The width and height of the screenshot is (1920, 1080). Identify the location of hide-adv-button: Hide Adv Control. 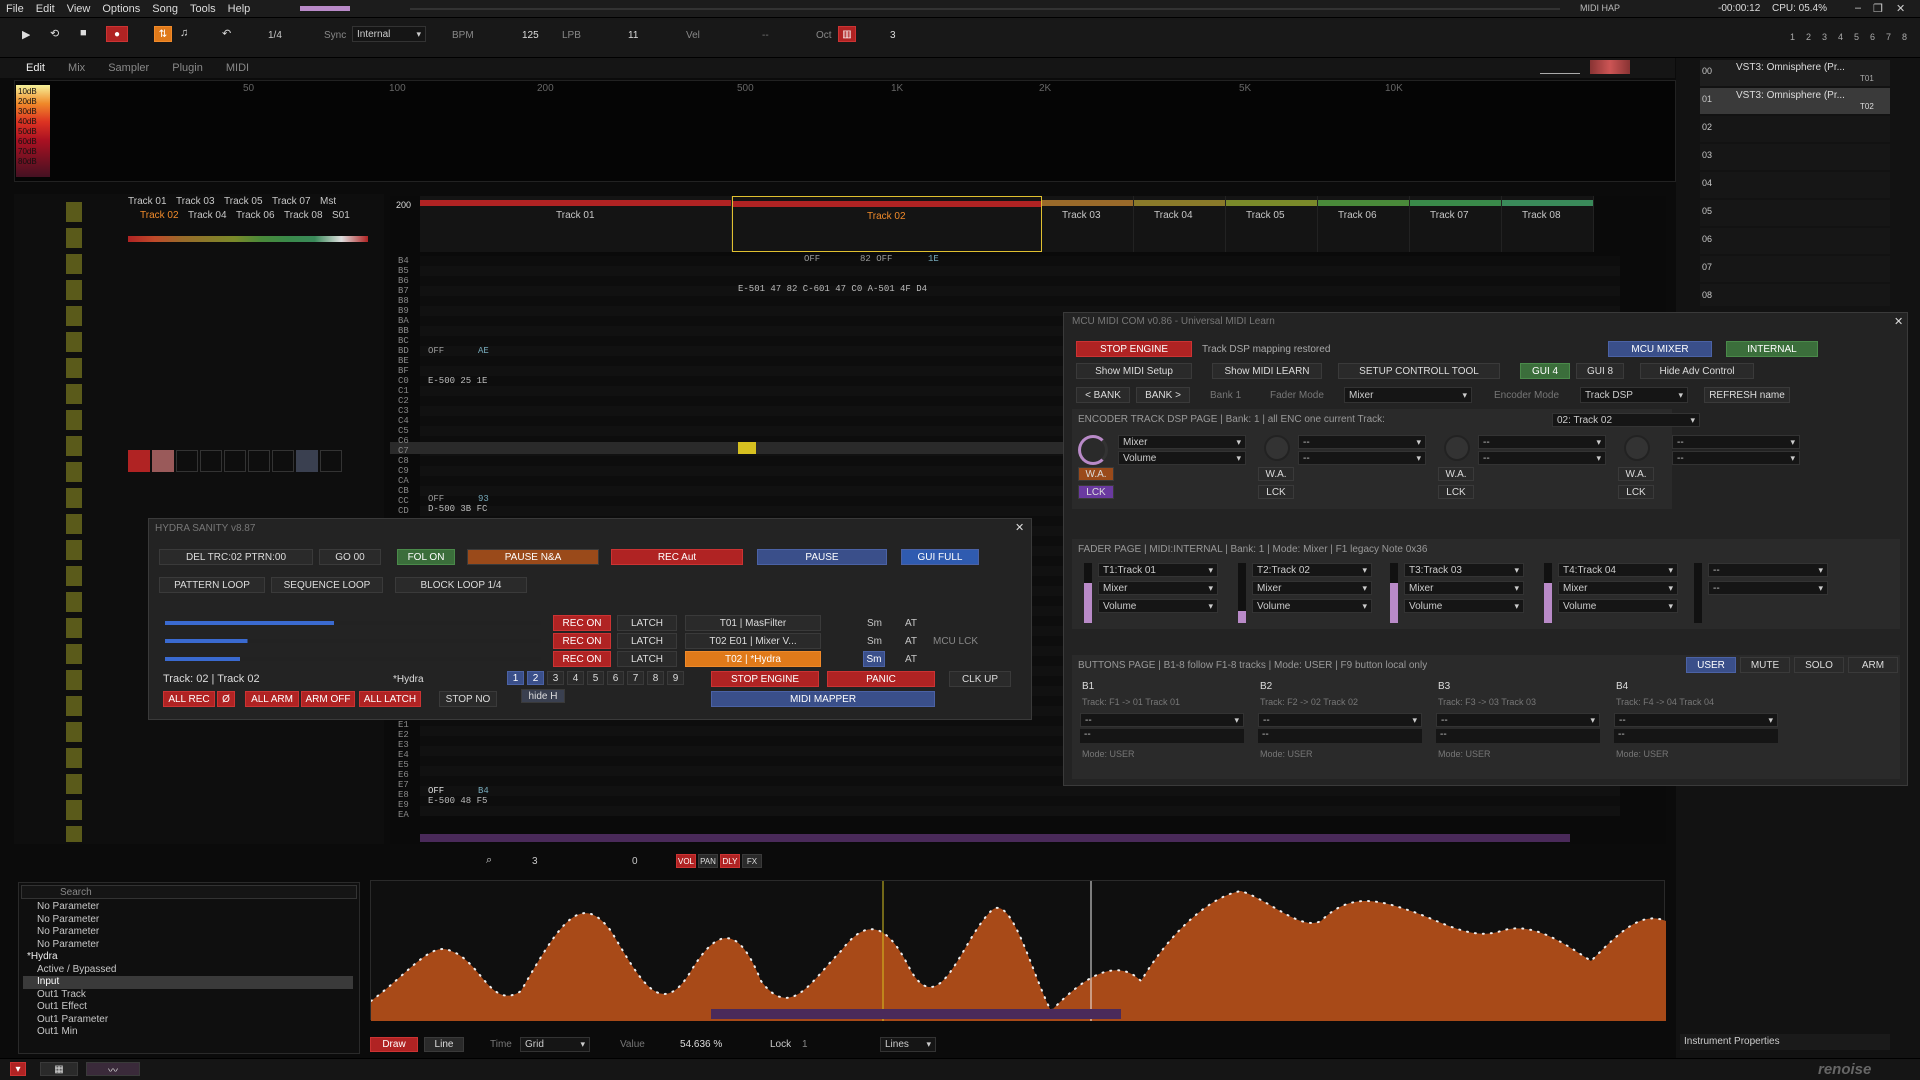
(1697, 371).